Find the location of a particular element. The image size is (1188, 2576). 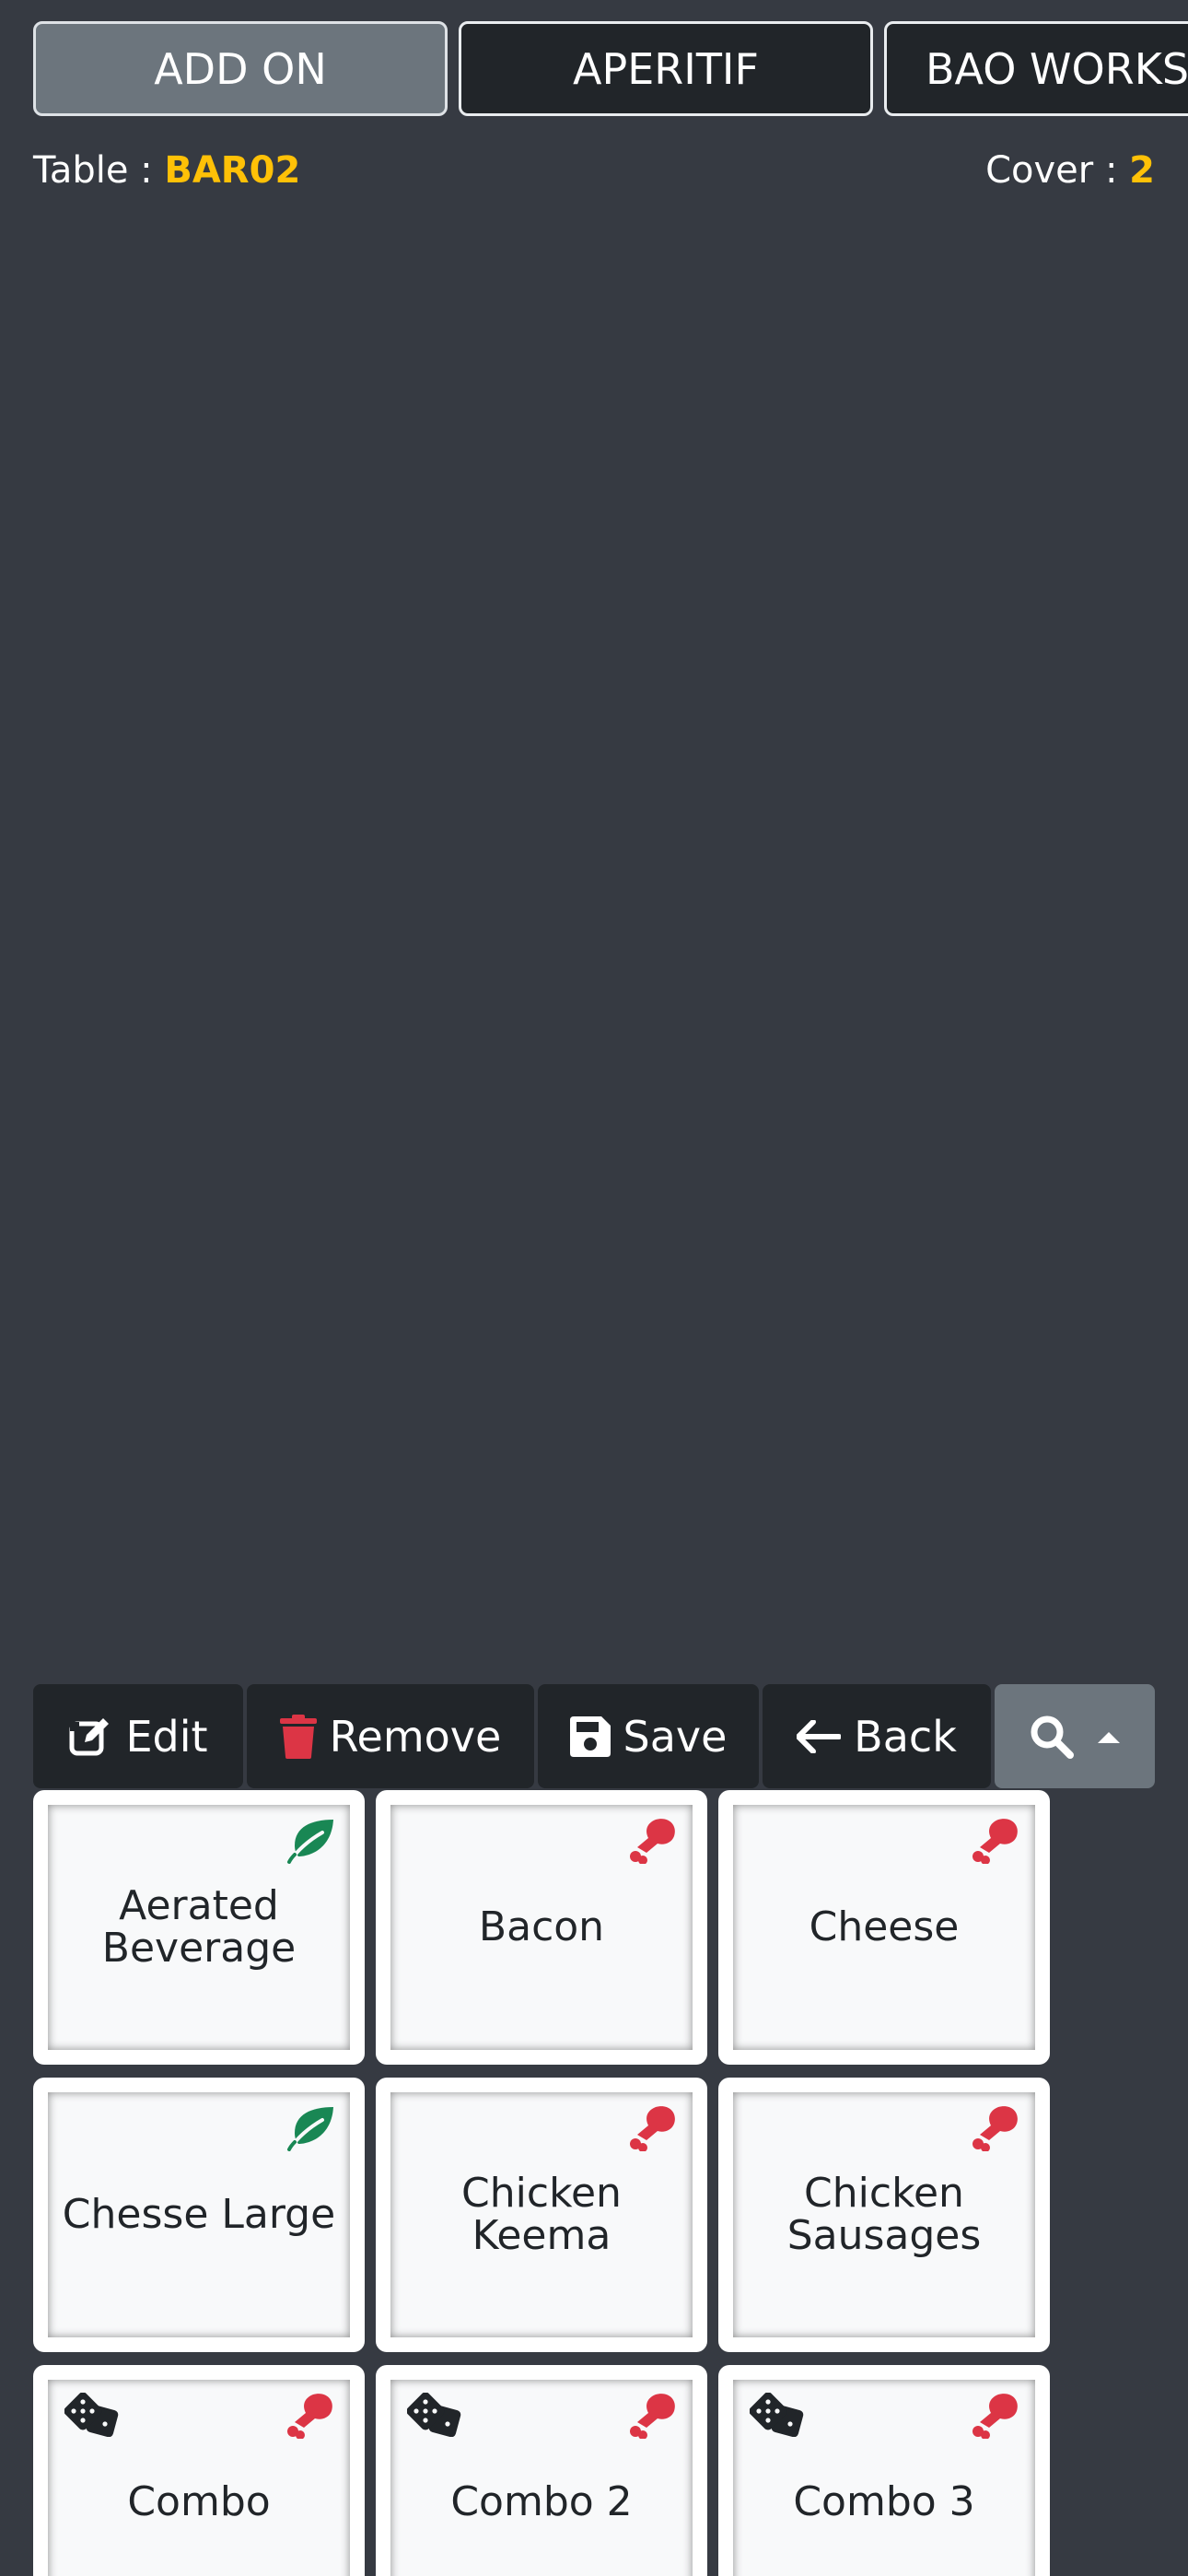

product-name: Chicken Sausages is located at coordinates (884, 2214).